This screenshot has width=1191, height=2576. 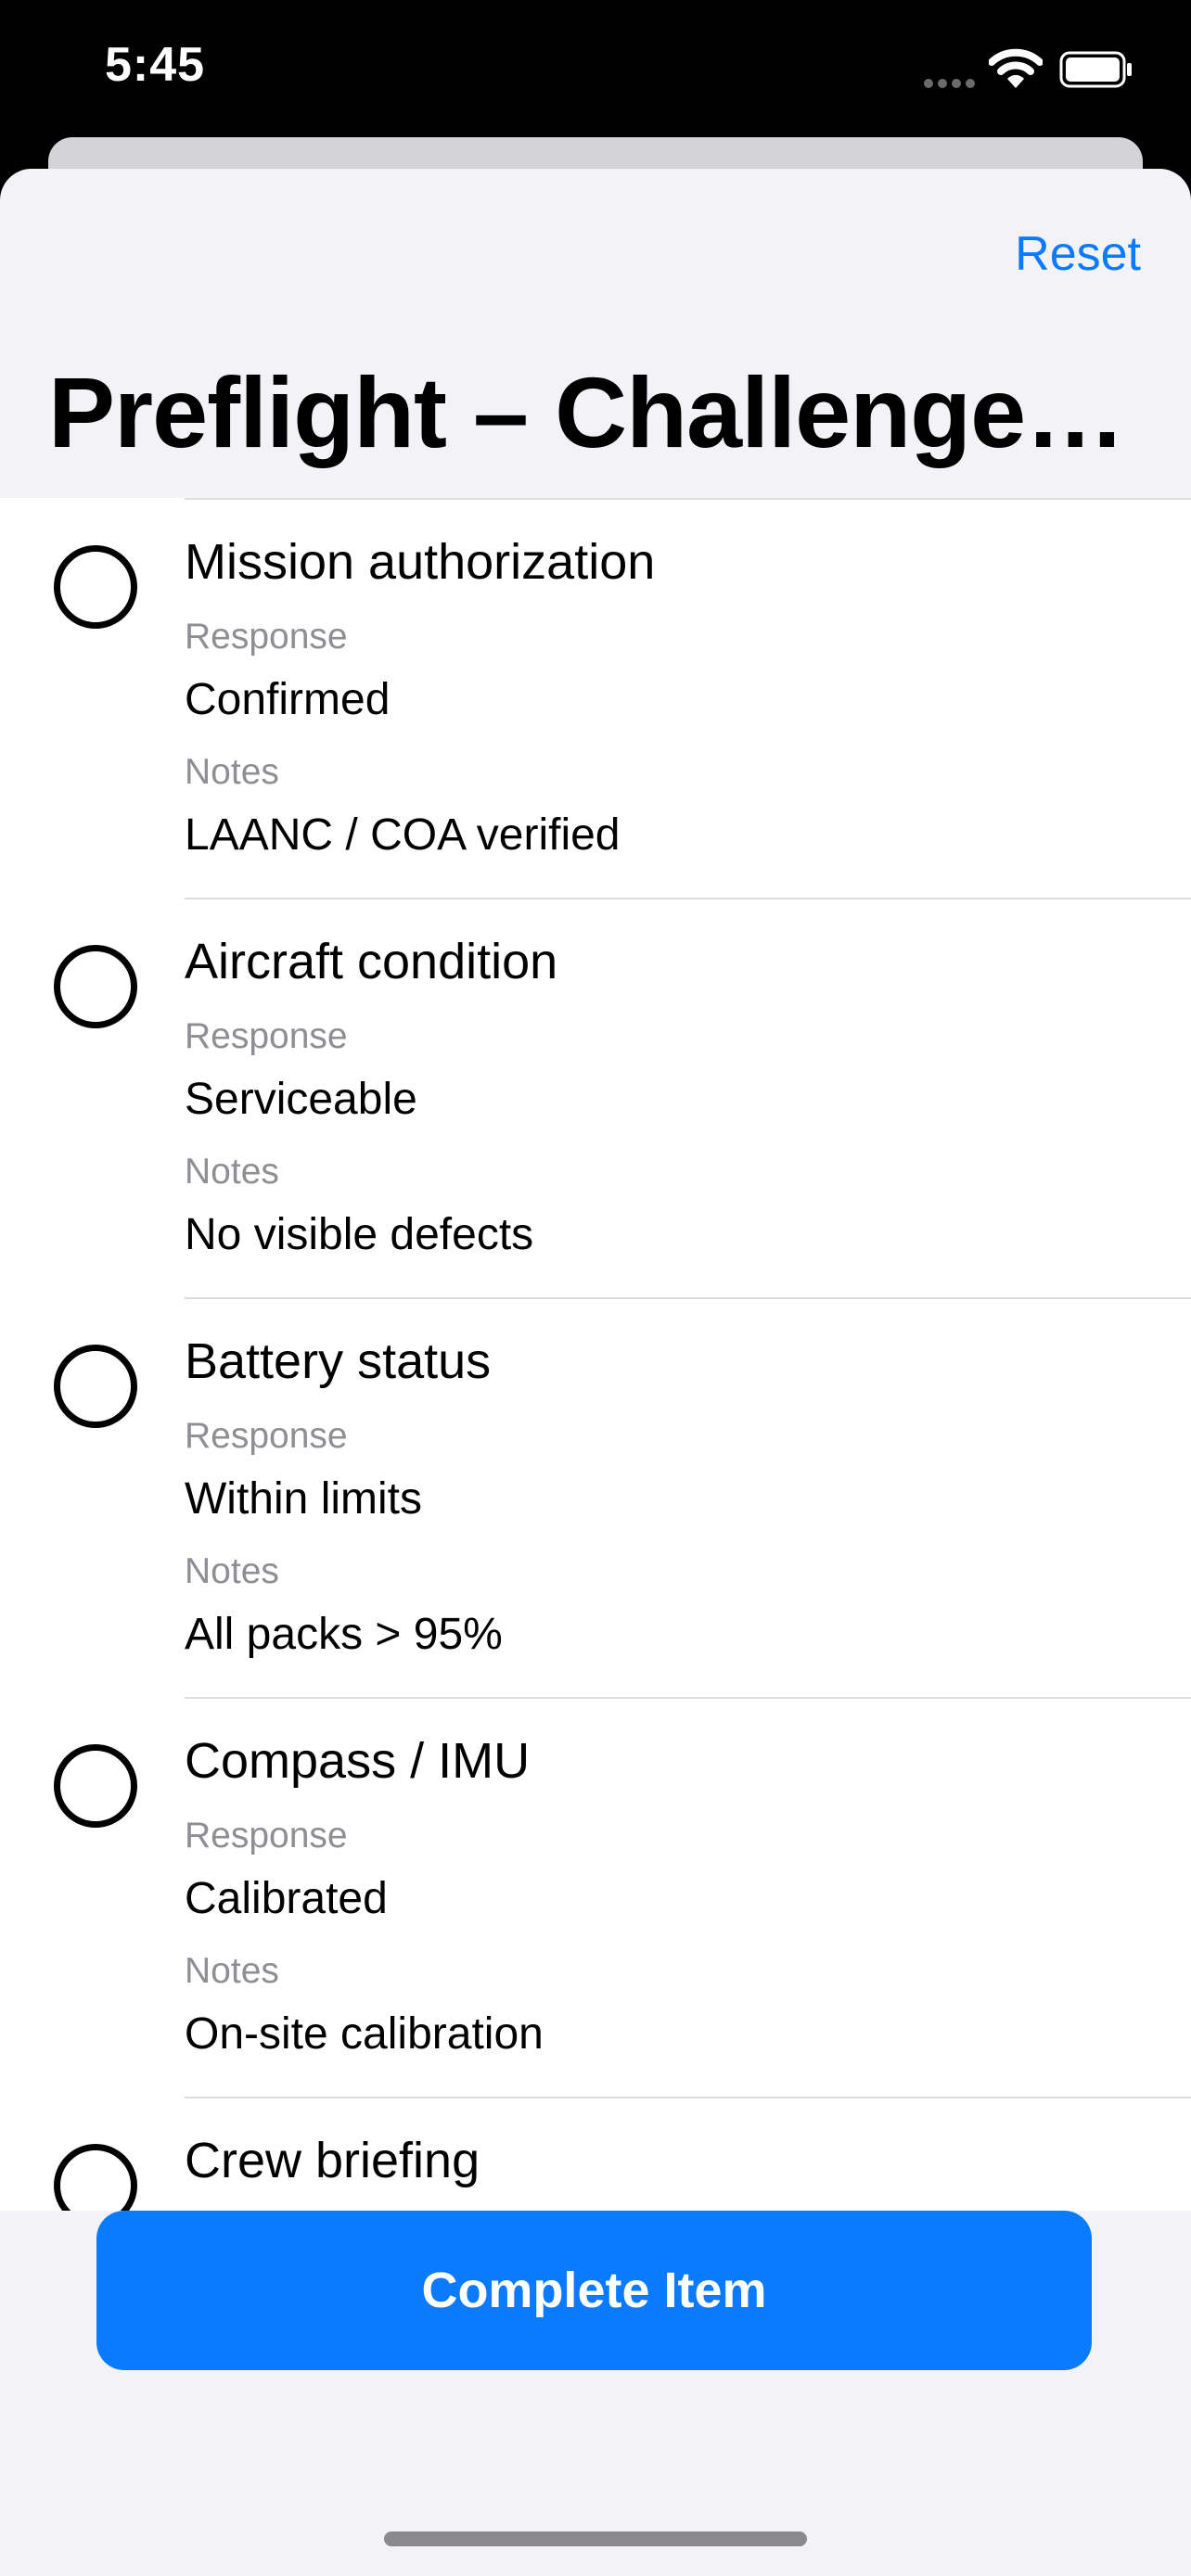 I want to click on item-title: Mission authorization, so click(x=420, y=562).